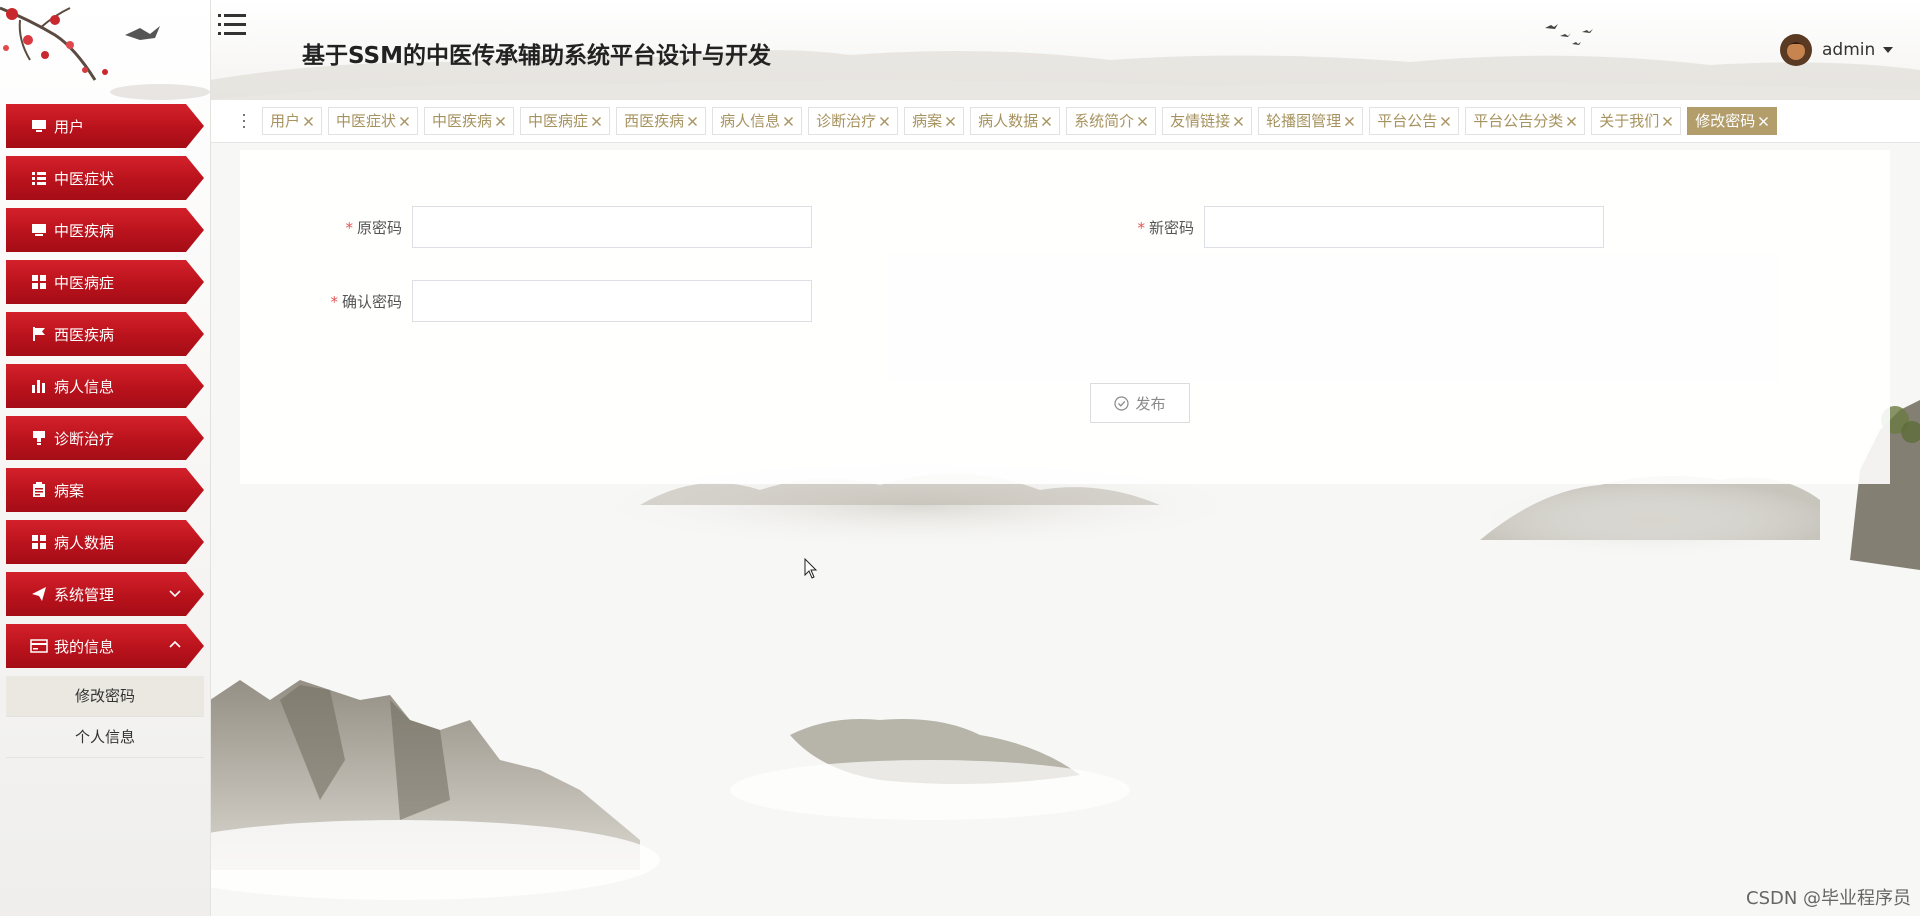  I want to click on tab-item: 病人数据, so click(1015, 121).